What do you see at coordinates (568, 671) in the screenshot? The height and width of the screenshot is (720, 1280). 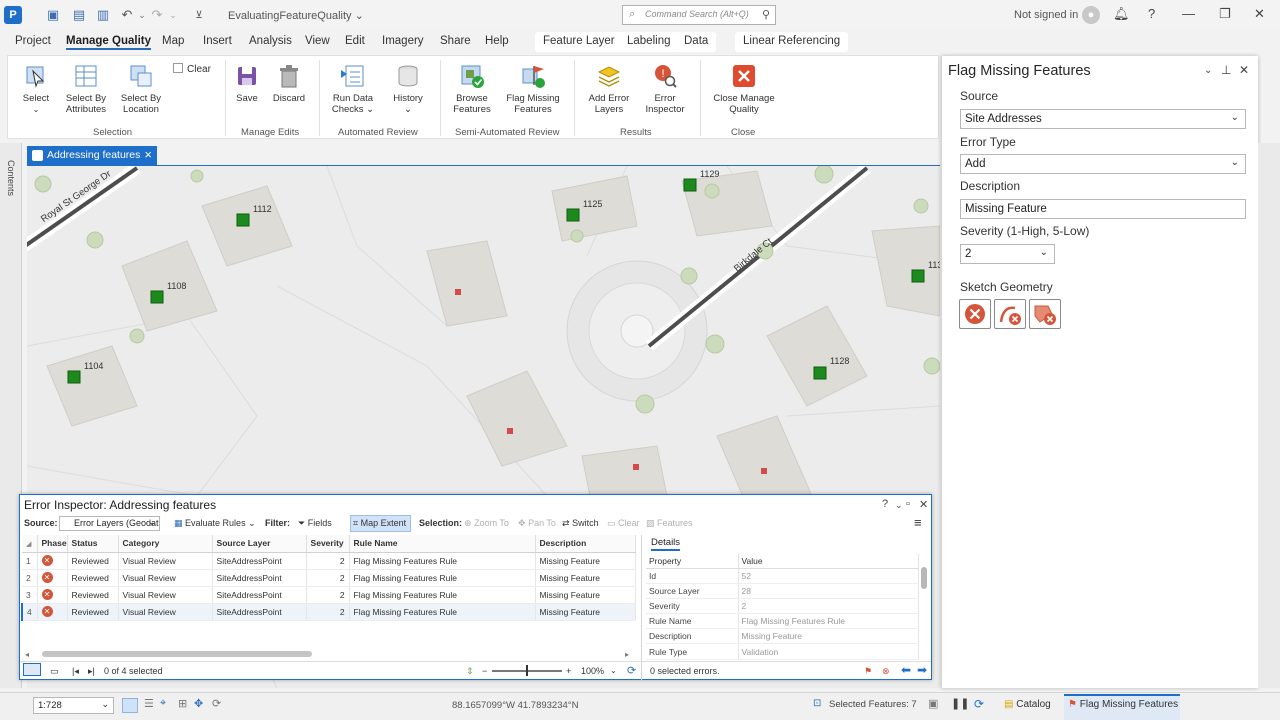 I see `zoom-in-icon: +` at bounding box center [568, 671].